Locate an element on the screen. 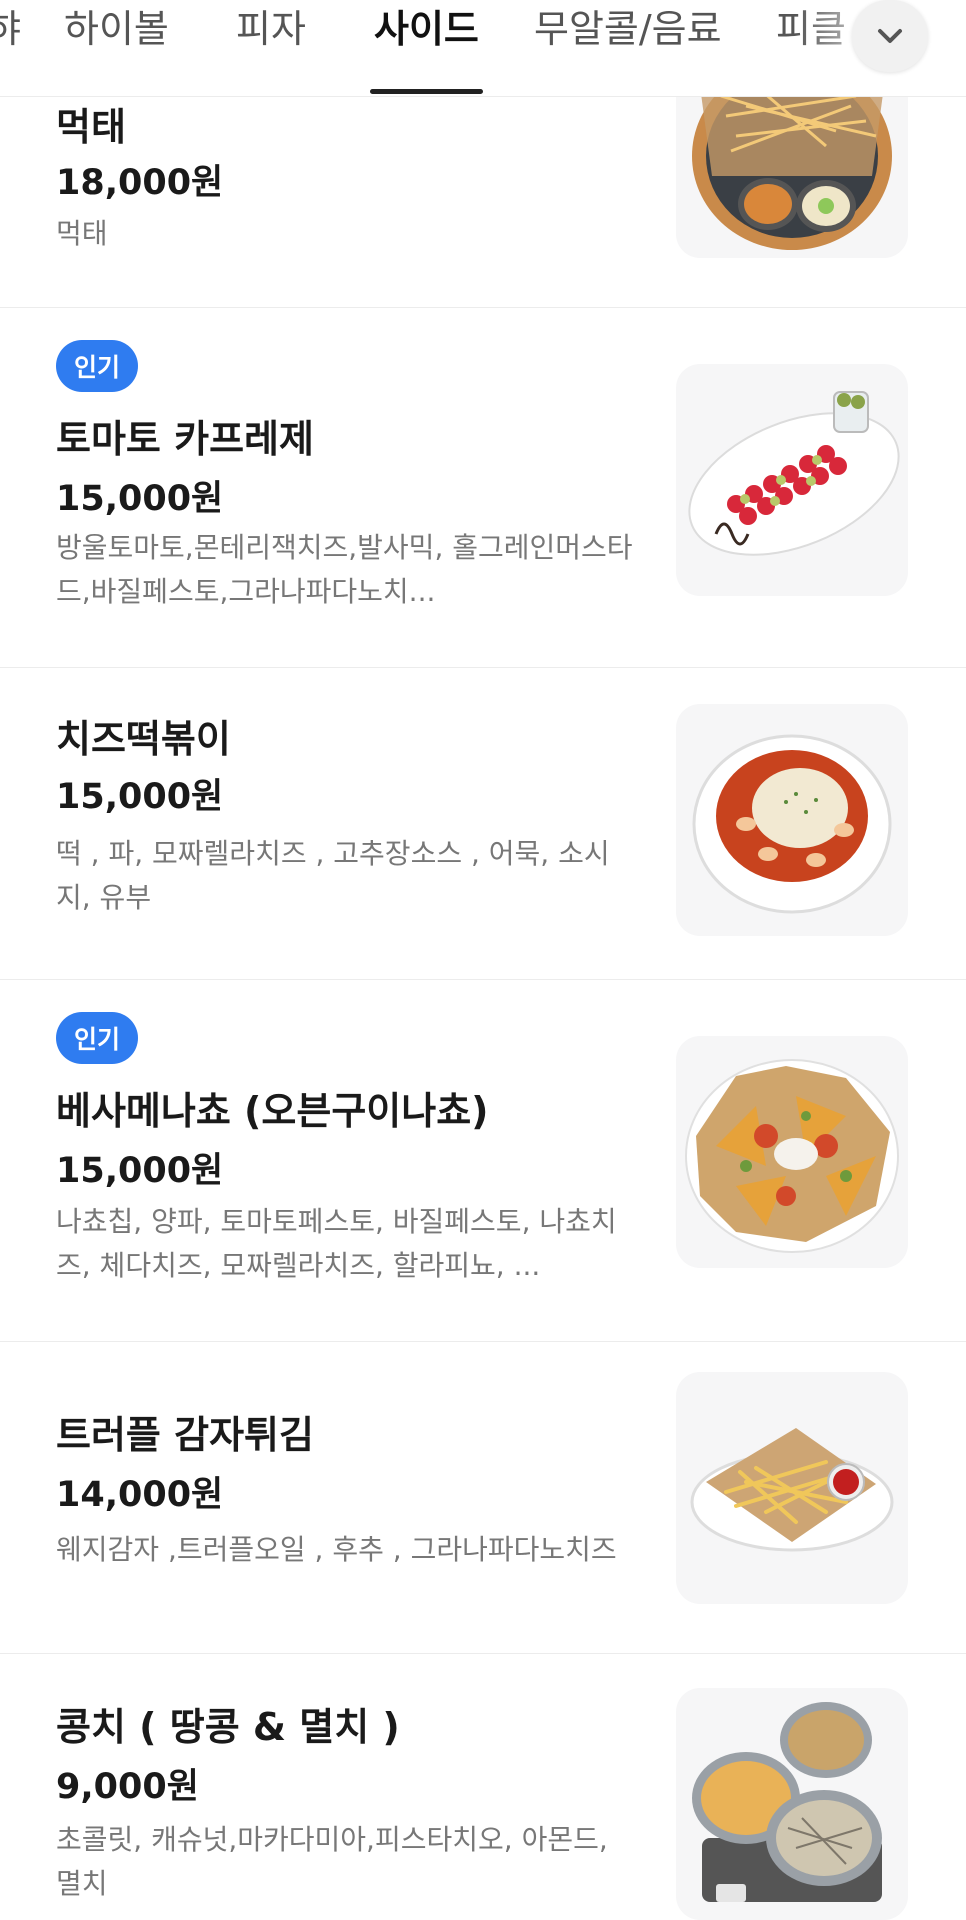 The width and height of the screenshot is (966, 1920). tab-highball: 하이볼 is located at coordinates (116, 47).